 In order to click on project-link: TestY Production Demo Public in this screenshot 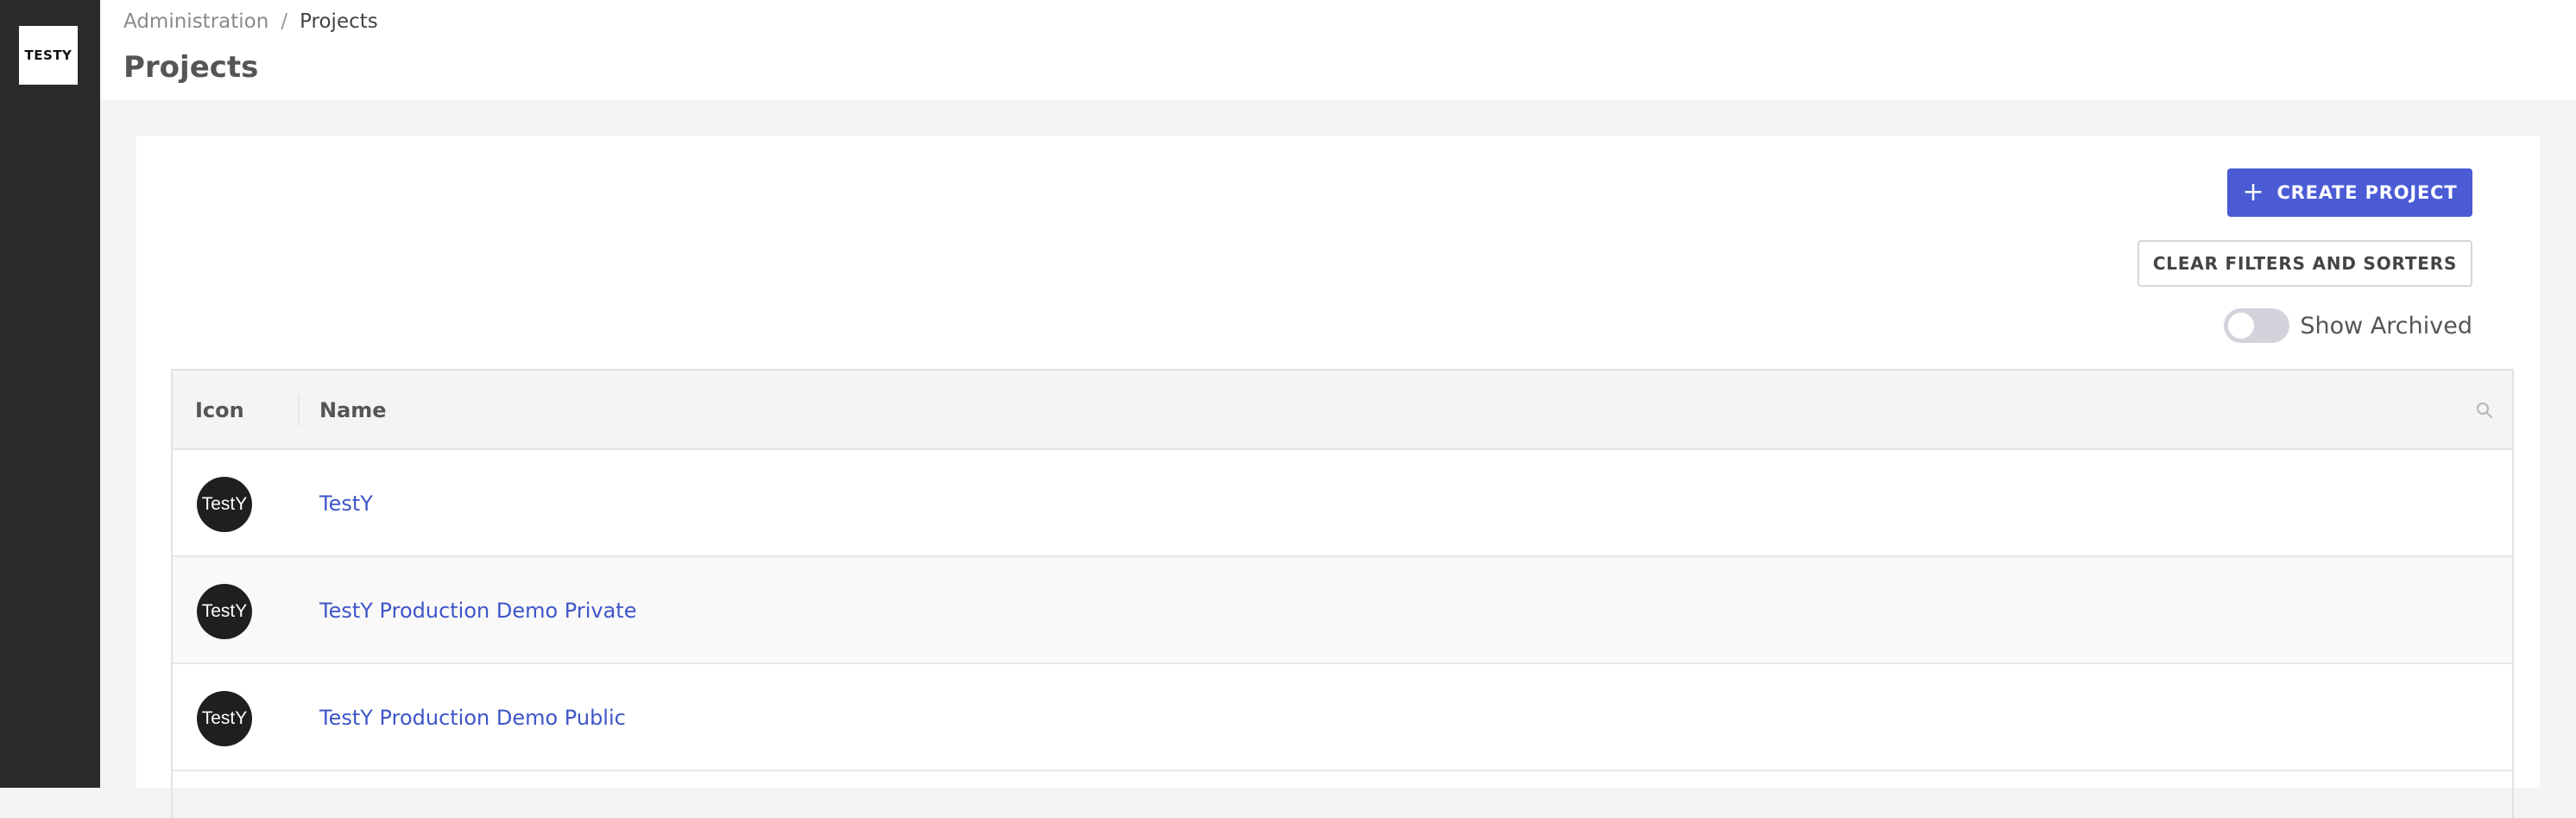, I will do `click(472, 717)`.